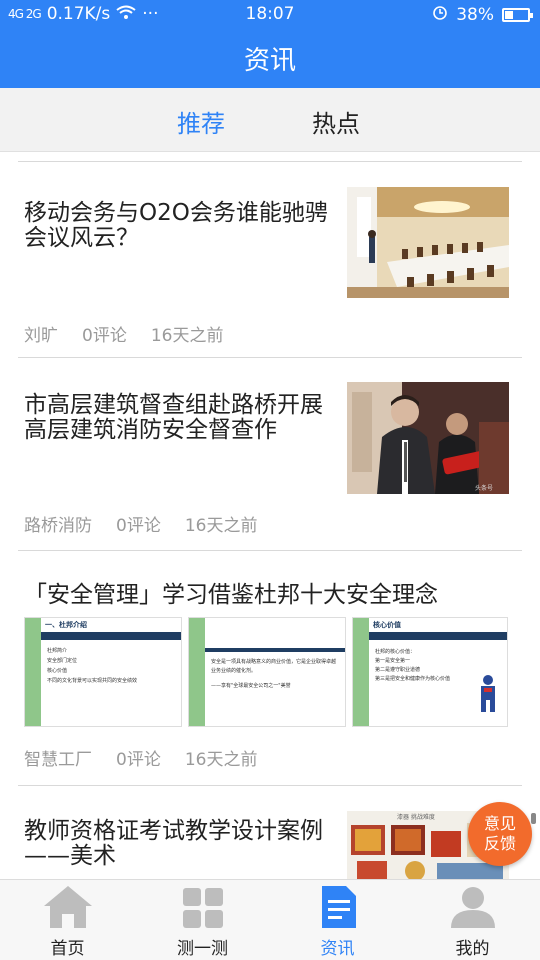 This screenshot has height=960, width=540. What do you see at coordinates (67, 949) in the screenshot?
I see `nav-label: 首页` at bounding box center [67, 949].